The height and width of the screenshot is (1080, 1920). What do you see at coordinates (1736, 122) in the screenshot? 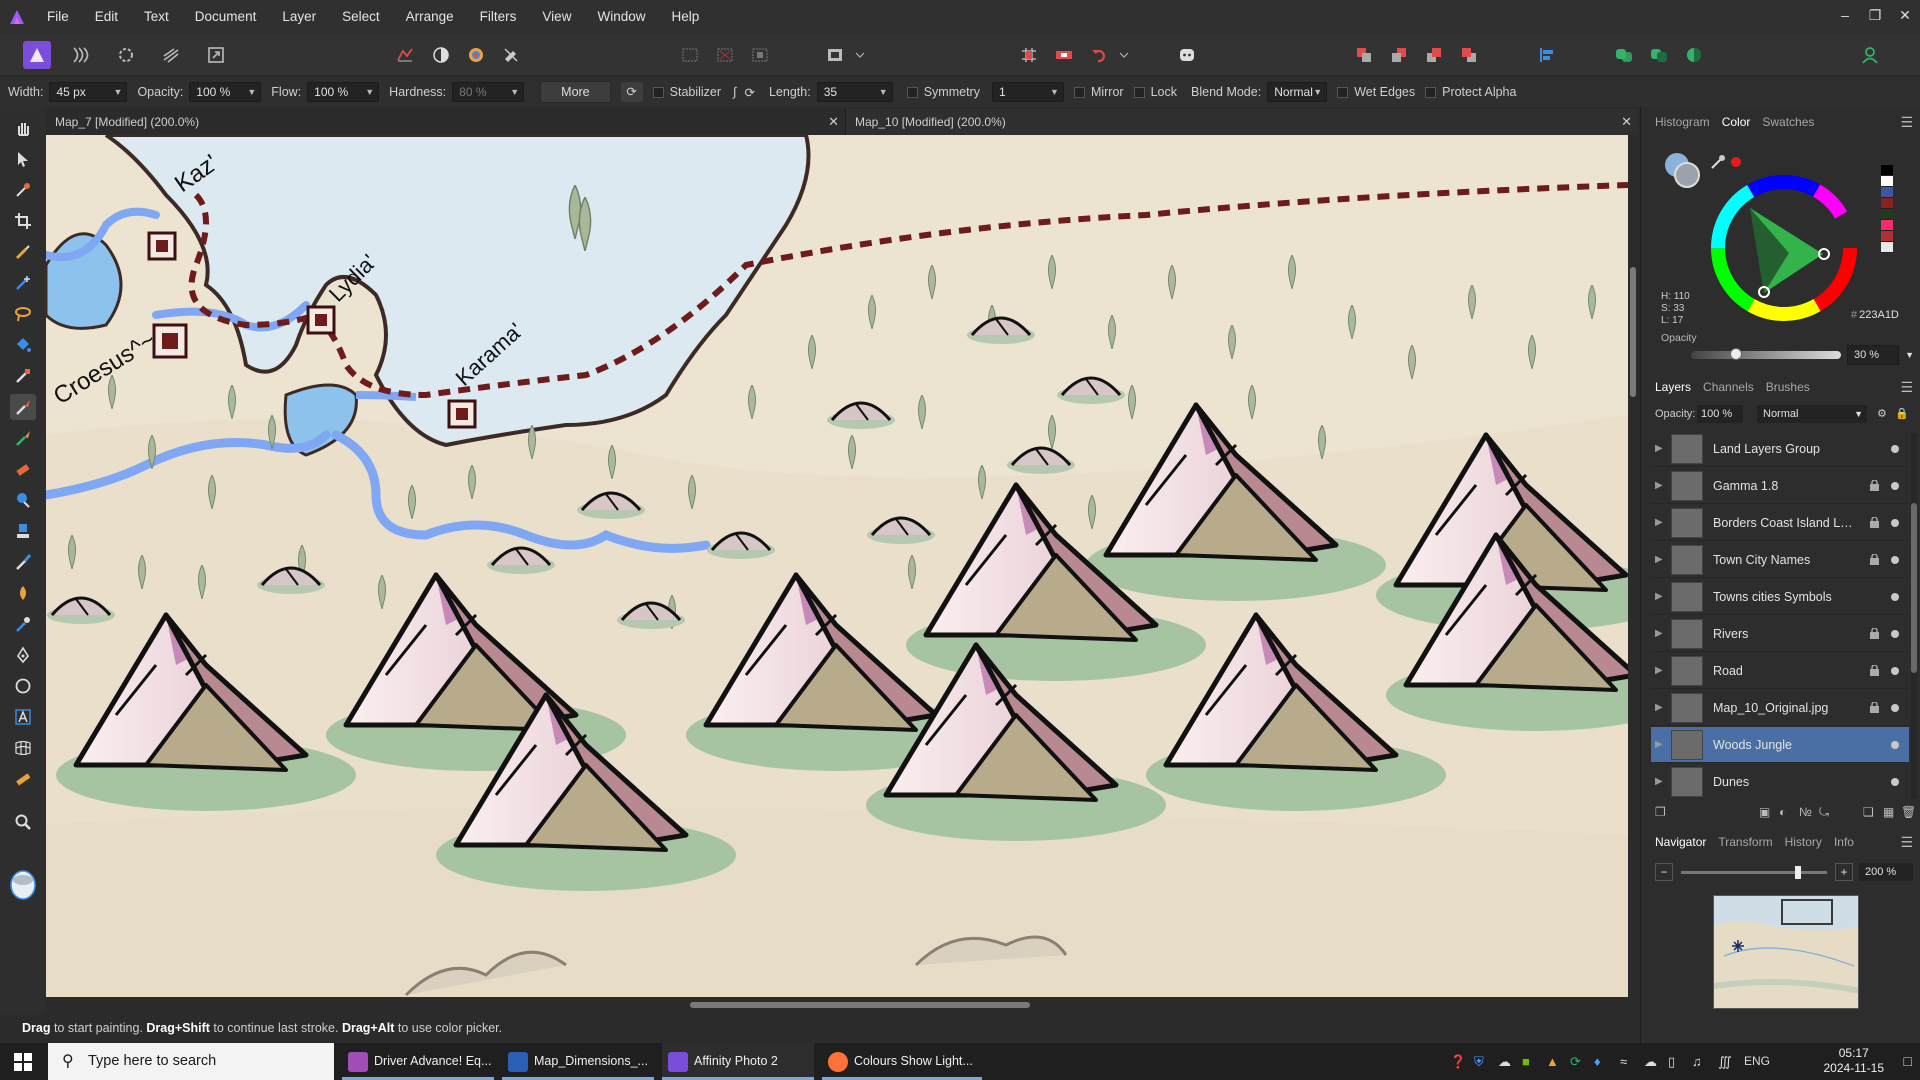
I see `tab-color: Color` at bounding box center [1736, 122].